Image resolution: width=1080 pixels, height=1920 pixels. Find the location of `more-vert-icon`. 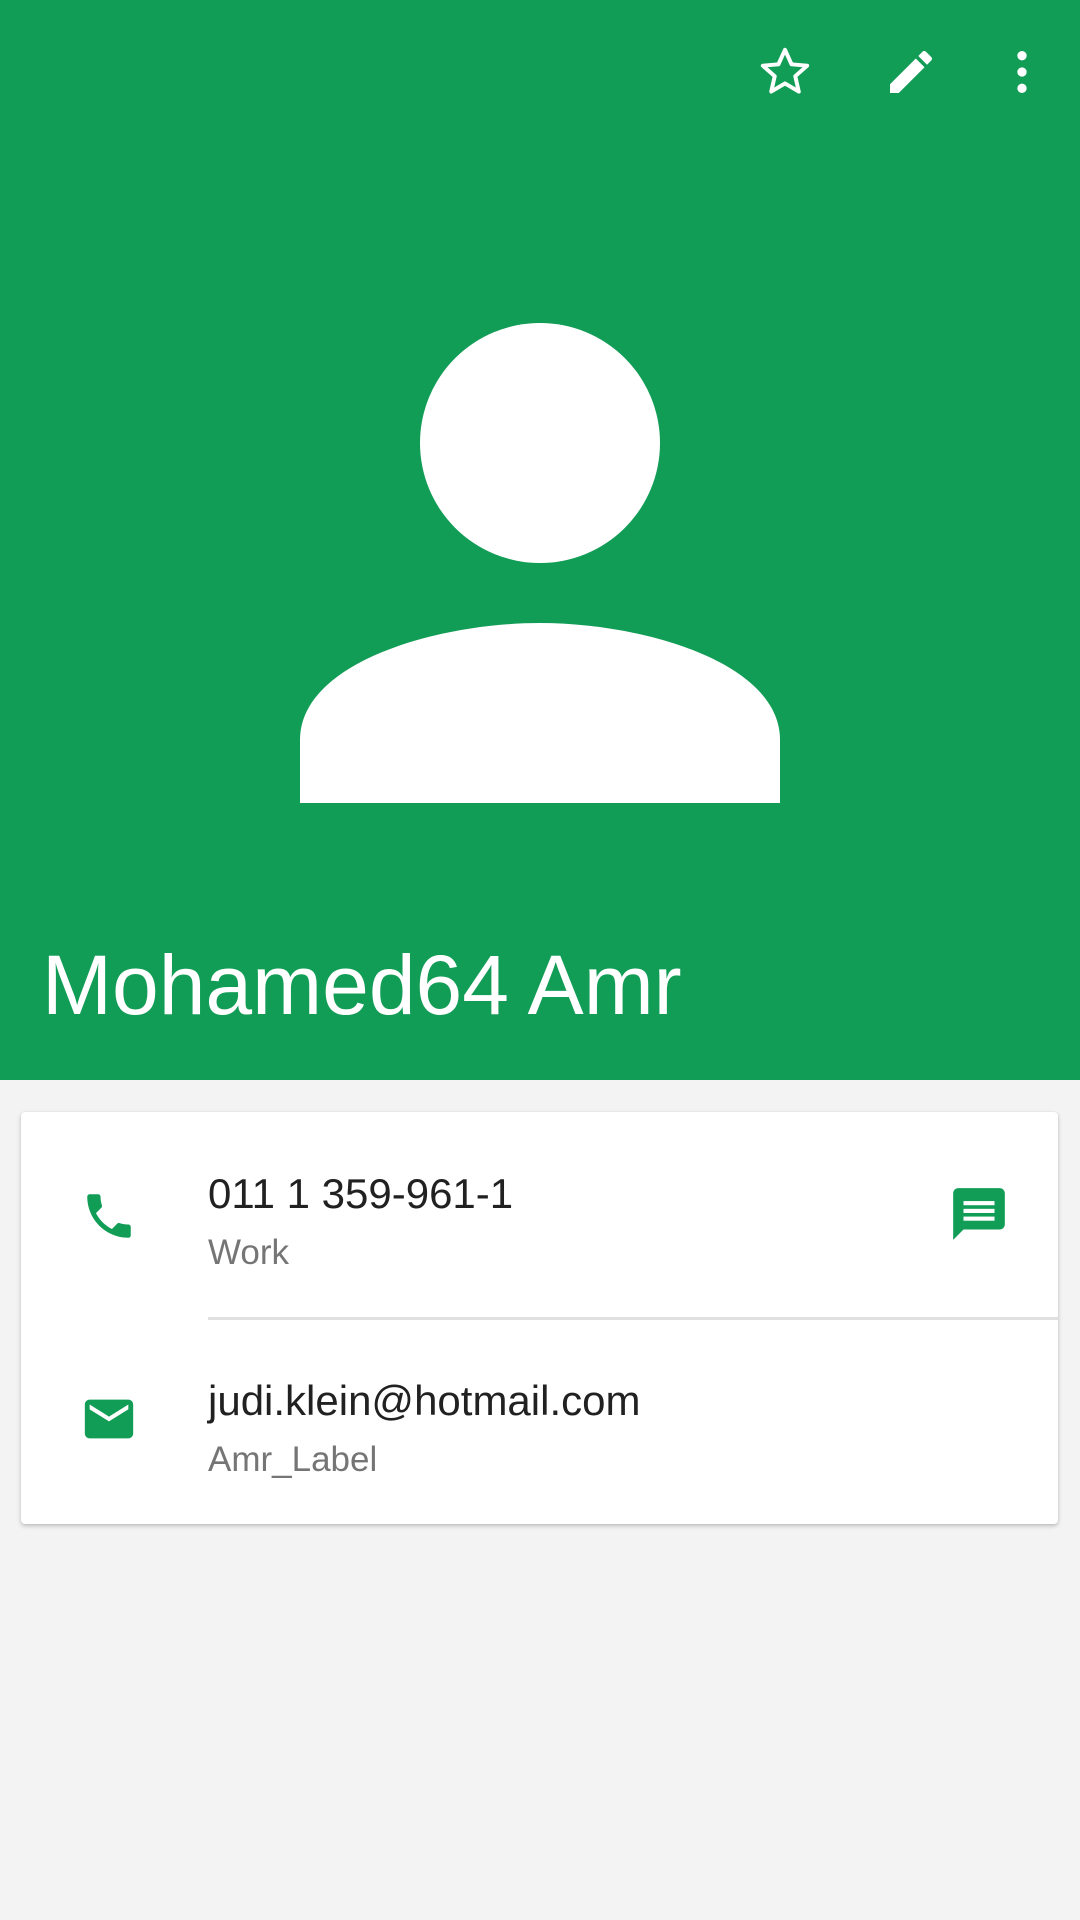

more-vert-icon is located at coordinates (1022, 72).